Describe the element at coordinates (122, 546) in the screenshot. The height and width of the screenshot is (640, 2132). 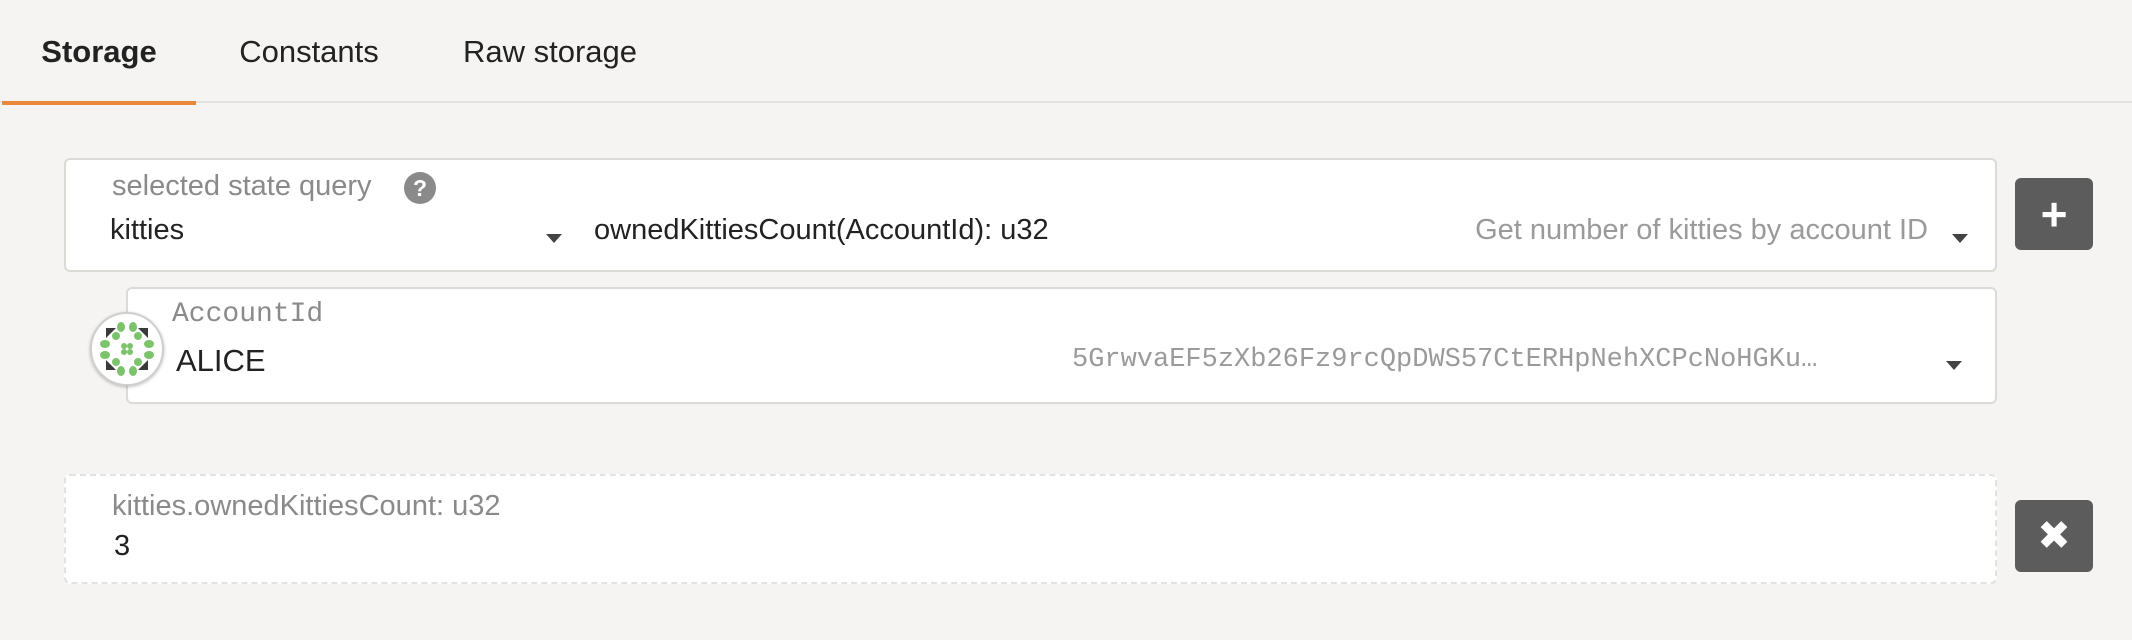
I see `result-value: 3` at that location.